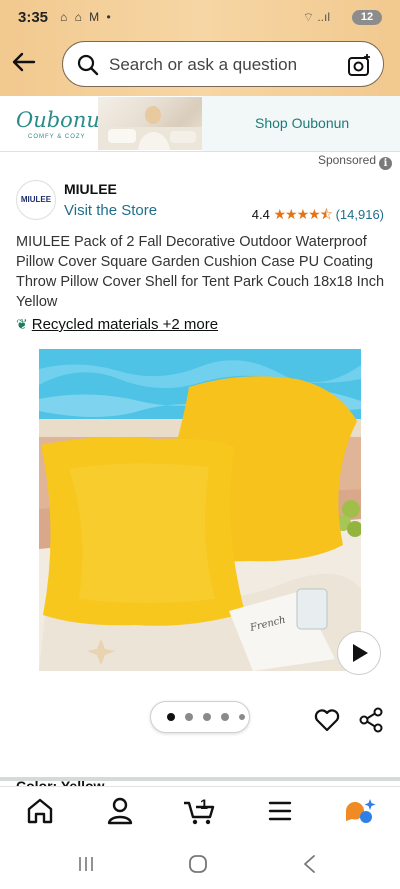  I want to click on search-bar: Search or ask a question, so click(223, 64).